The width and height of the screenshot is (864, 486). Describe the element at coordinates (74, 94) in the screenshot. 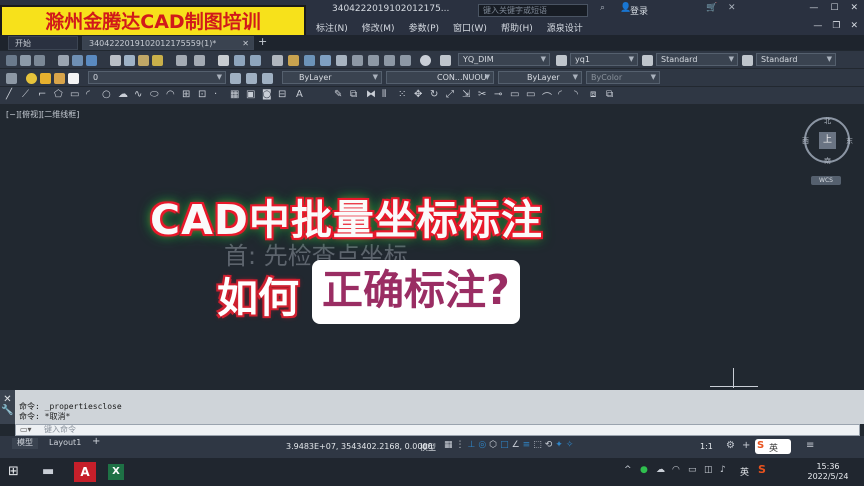

I see `rectangle-icon: ▭` at that location.